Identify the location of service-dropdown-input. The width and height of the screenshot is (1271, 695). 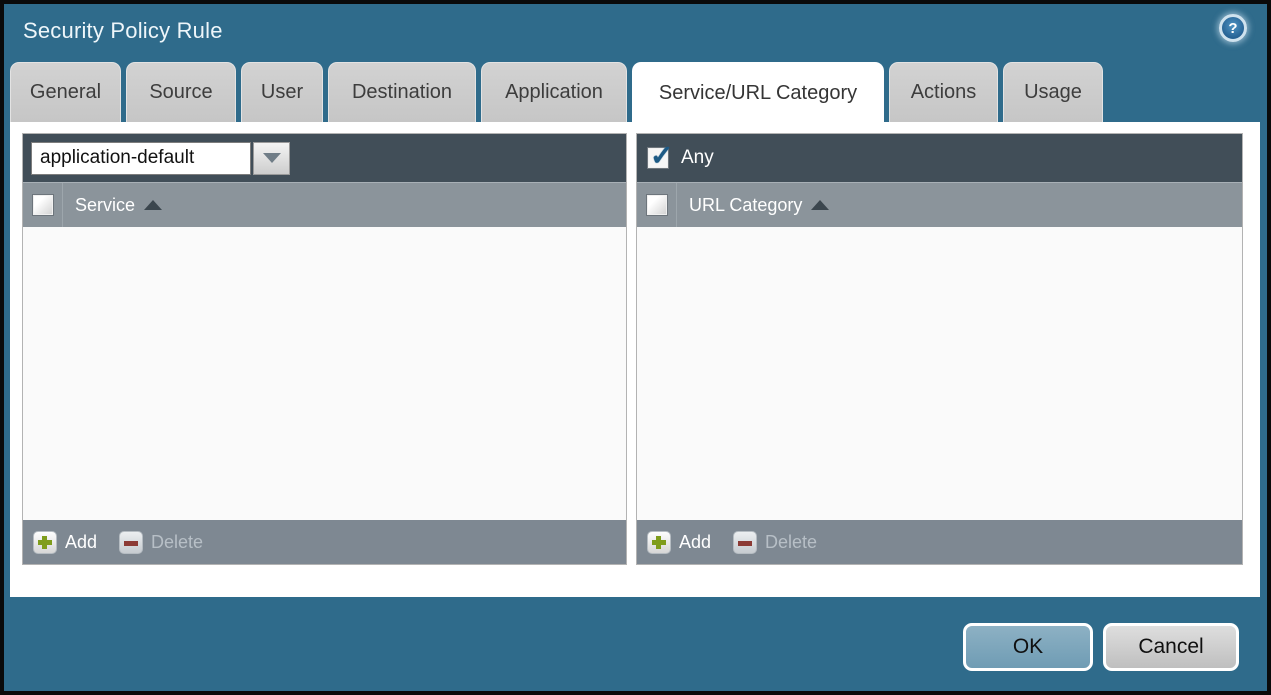
(141, 158).